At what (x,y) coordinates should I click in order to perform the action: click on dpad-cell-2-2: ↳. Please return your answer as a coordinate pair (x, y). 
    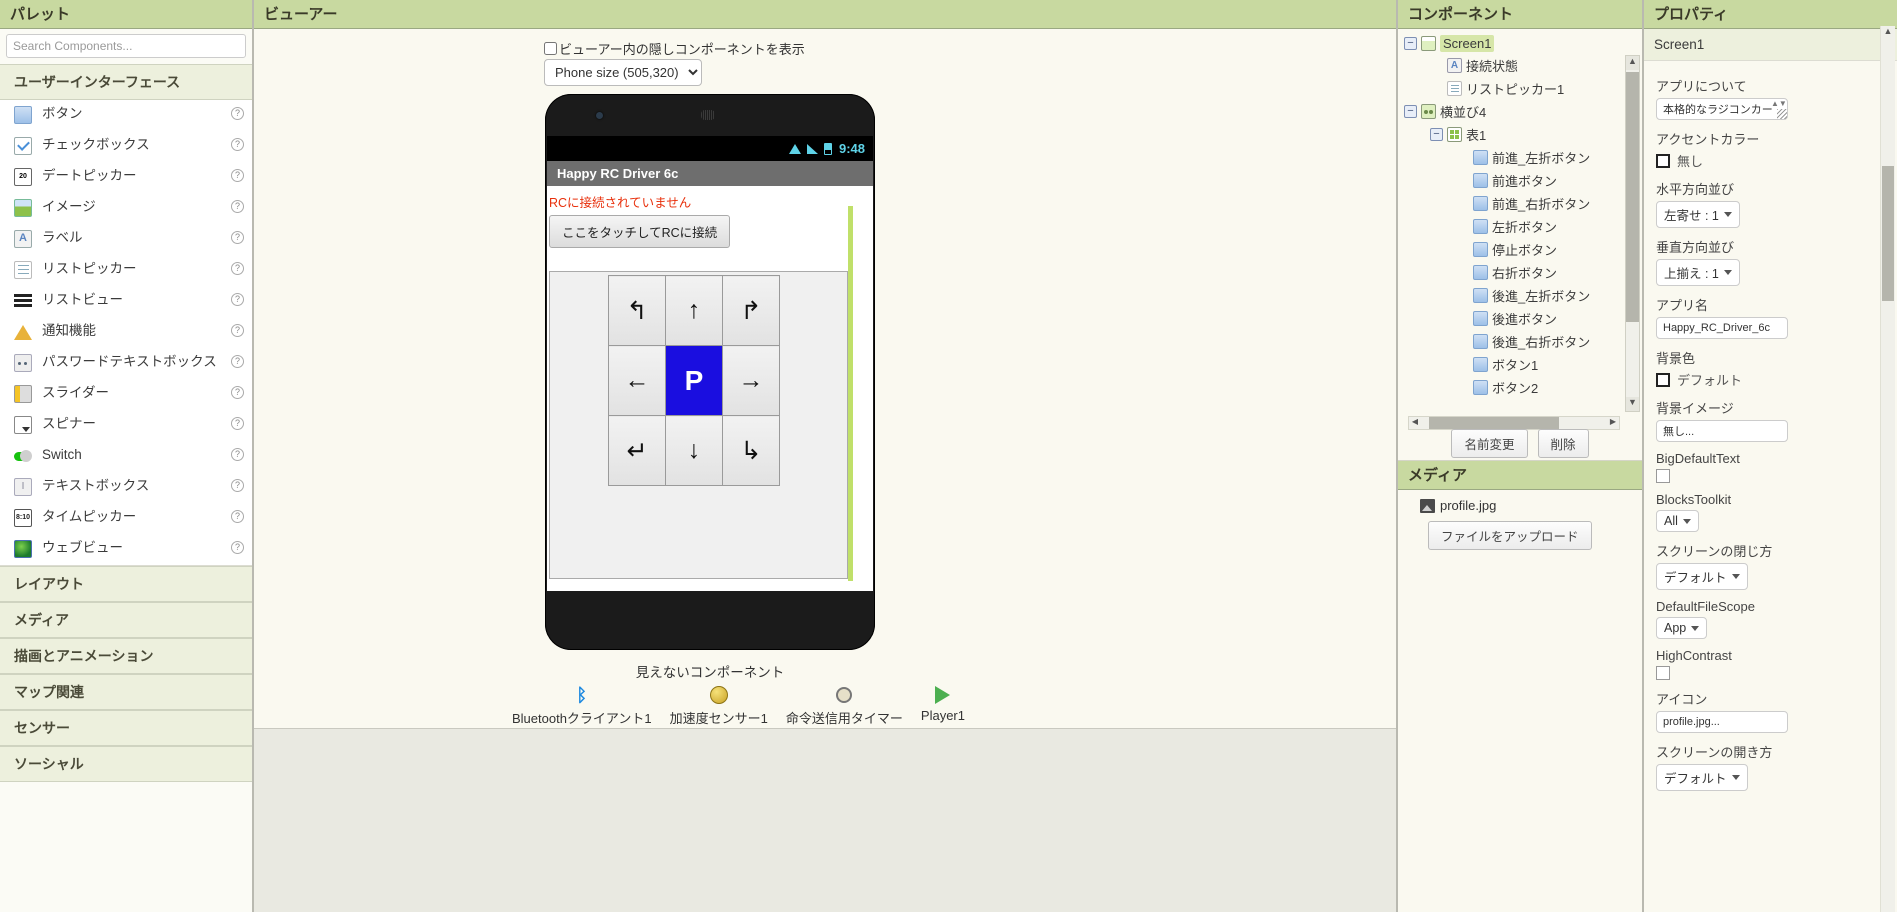
    Looking at the image, I should click on (751, 450).